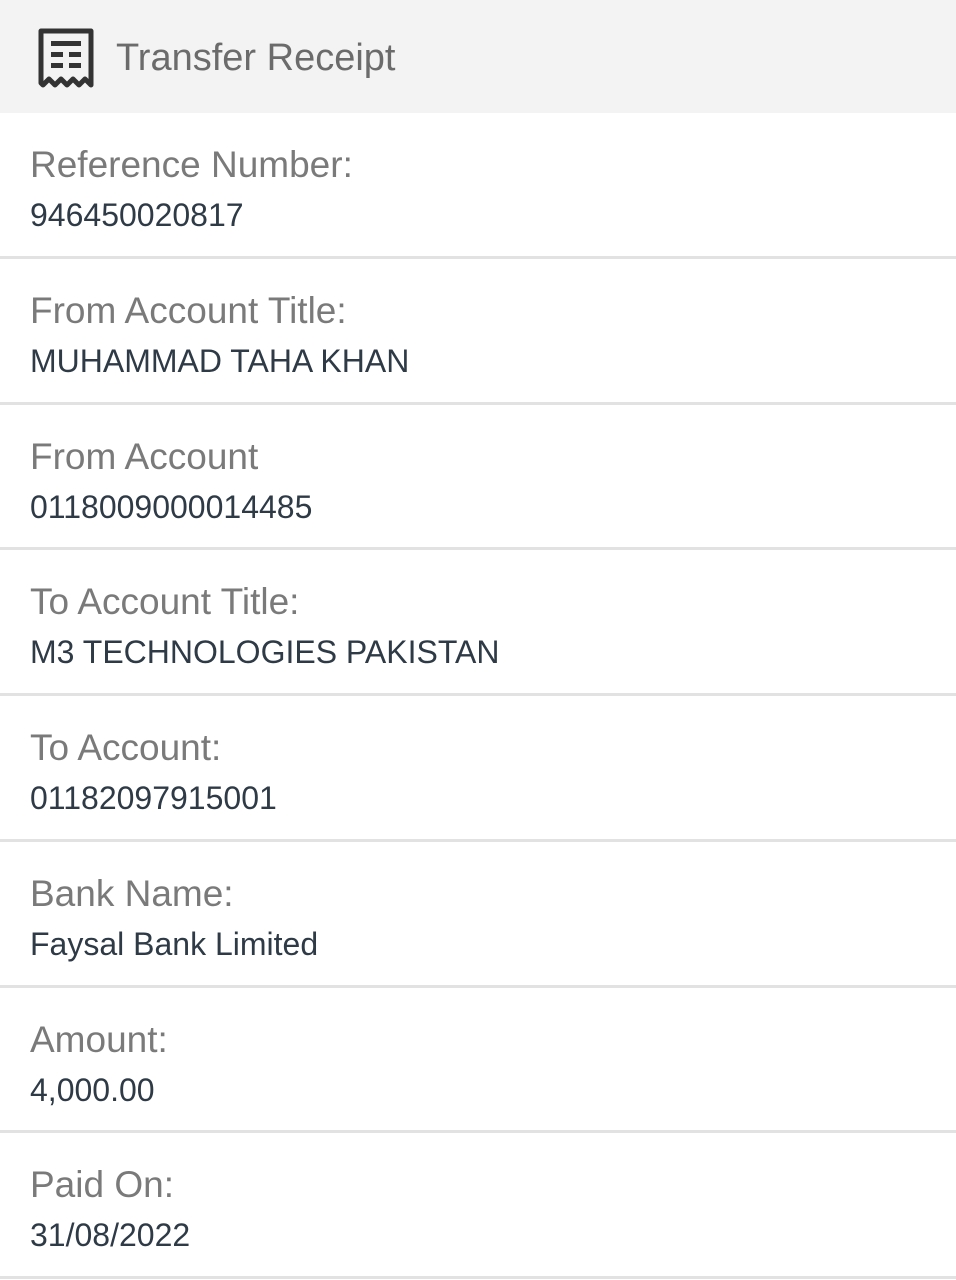 This screenshot has height=1280, width=956. Describe the element at coordinates (220, 360) in the screenshot. I see `field-value: MUHAMMAD TAHA KHAN` at that location.